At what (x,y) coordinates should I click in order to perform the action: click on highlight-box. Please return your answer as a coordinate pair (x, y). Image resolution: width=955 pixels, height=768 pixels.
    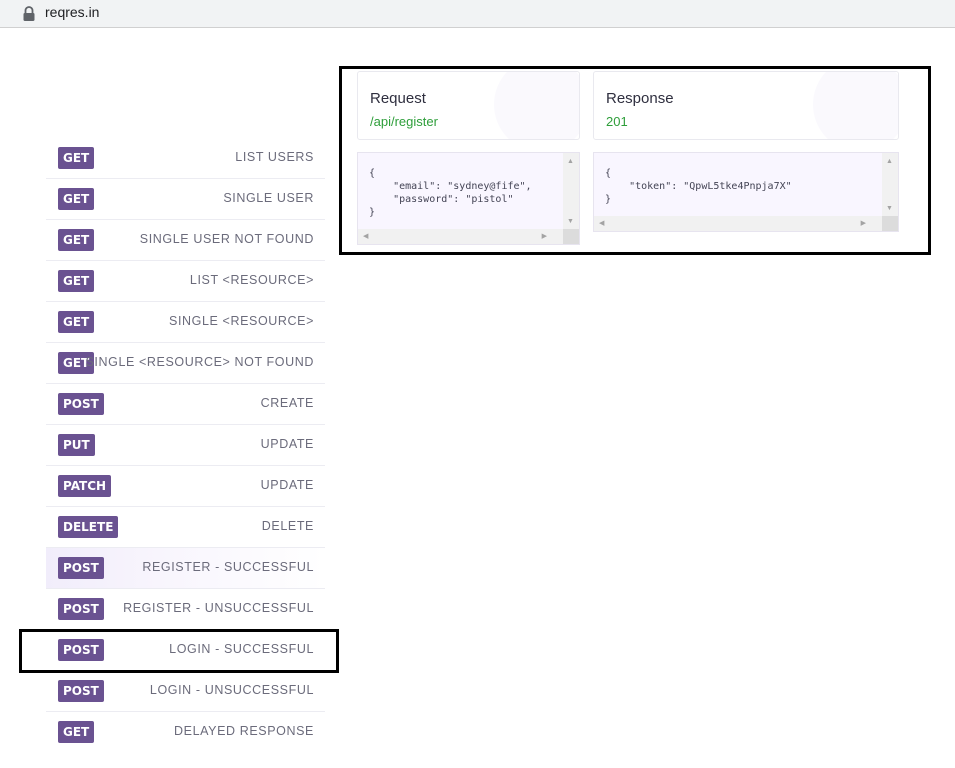
    Looking at the image, I should click on (179, 651).